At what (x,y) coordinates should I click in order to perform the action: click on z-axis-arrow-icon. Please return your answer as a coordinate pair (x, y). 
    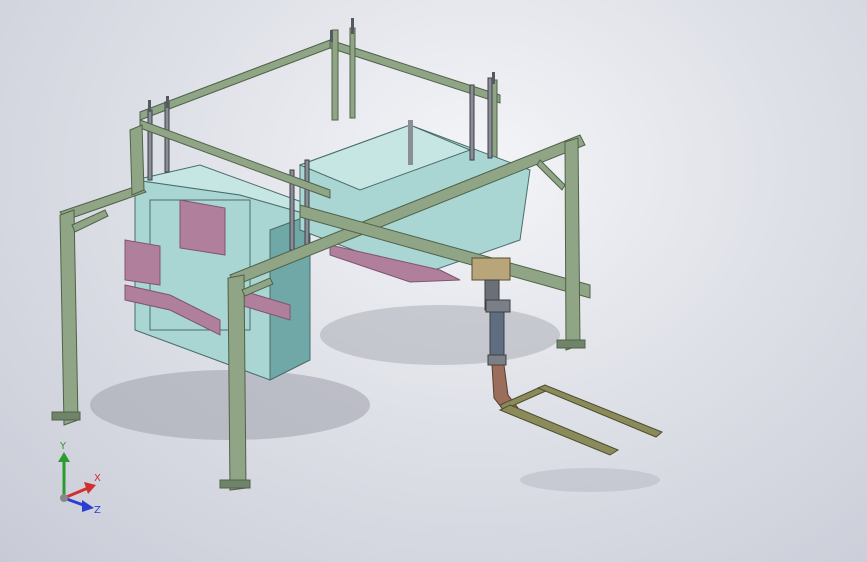
    Looking at the image, I should click on (88, 506).